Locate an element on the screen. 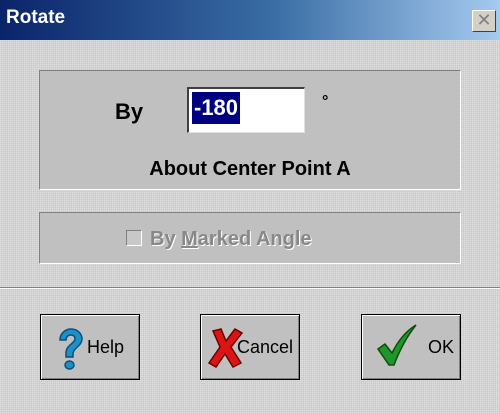  green-checkmark-icon is located at coordinates (396, 345).